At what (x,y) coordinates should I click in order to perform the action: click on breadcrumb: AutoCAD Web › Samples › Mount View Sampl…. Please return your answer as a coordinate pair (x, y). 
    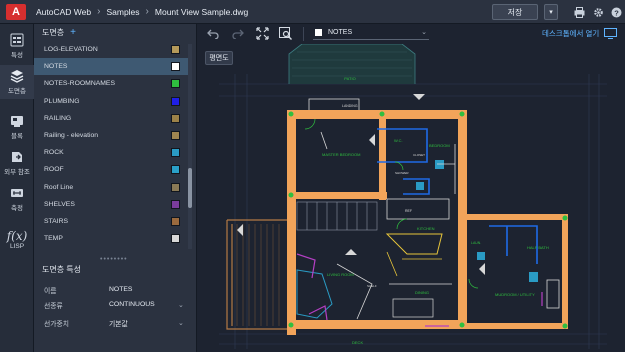
    Looking at the image, I should click on (142, 11).